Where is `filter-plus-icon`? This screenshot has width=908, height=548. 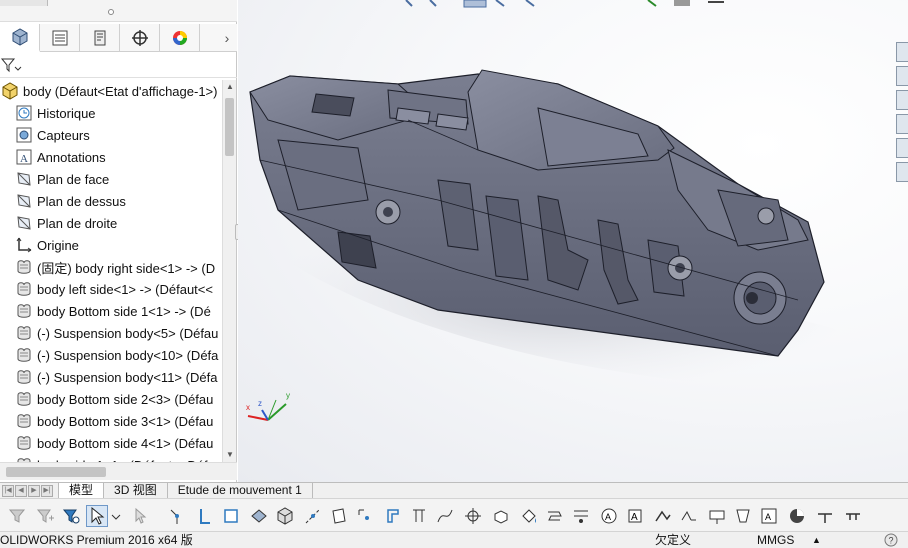 filter-plus-icon is located at coordinates (45, 516).